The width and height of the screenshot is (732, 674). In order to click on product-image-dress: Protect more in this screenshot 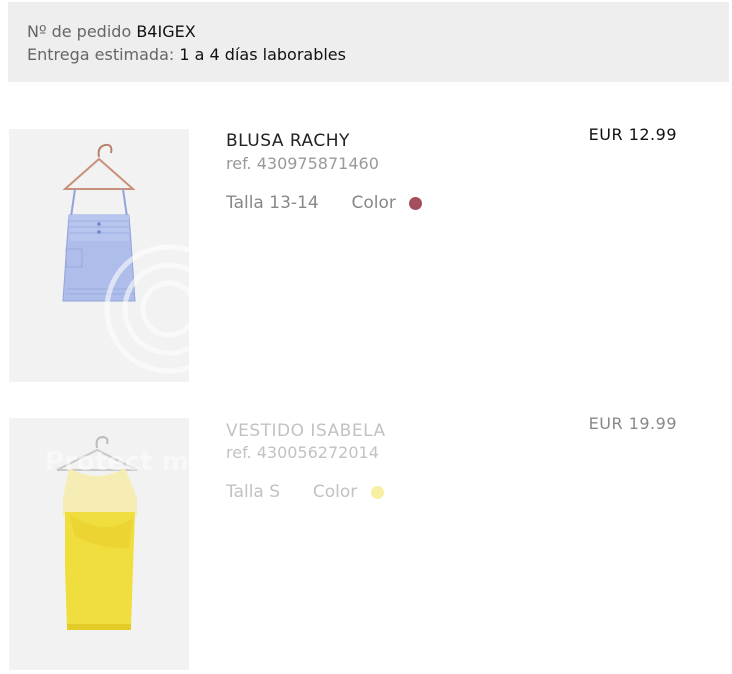, I will do `click(99, 544)`.